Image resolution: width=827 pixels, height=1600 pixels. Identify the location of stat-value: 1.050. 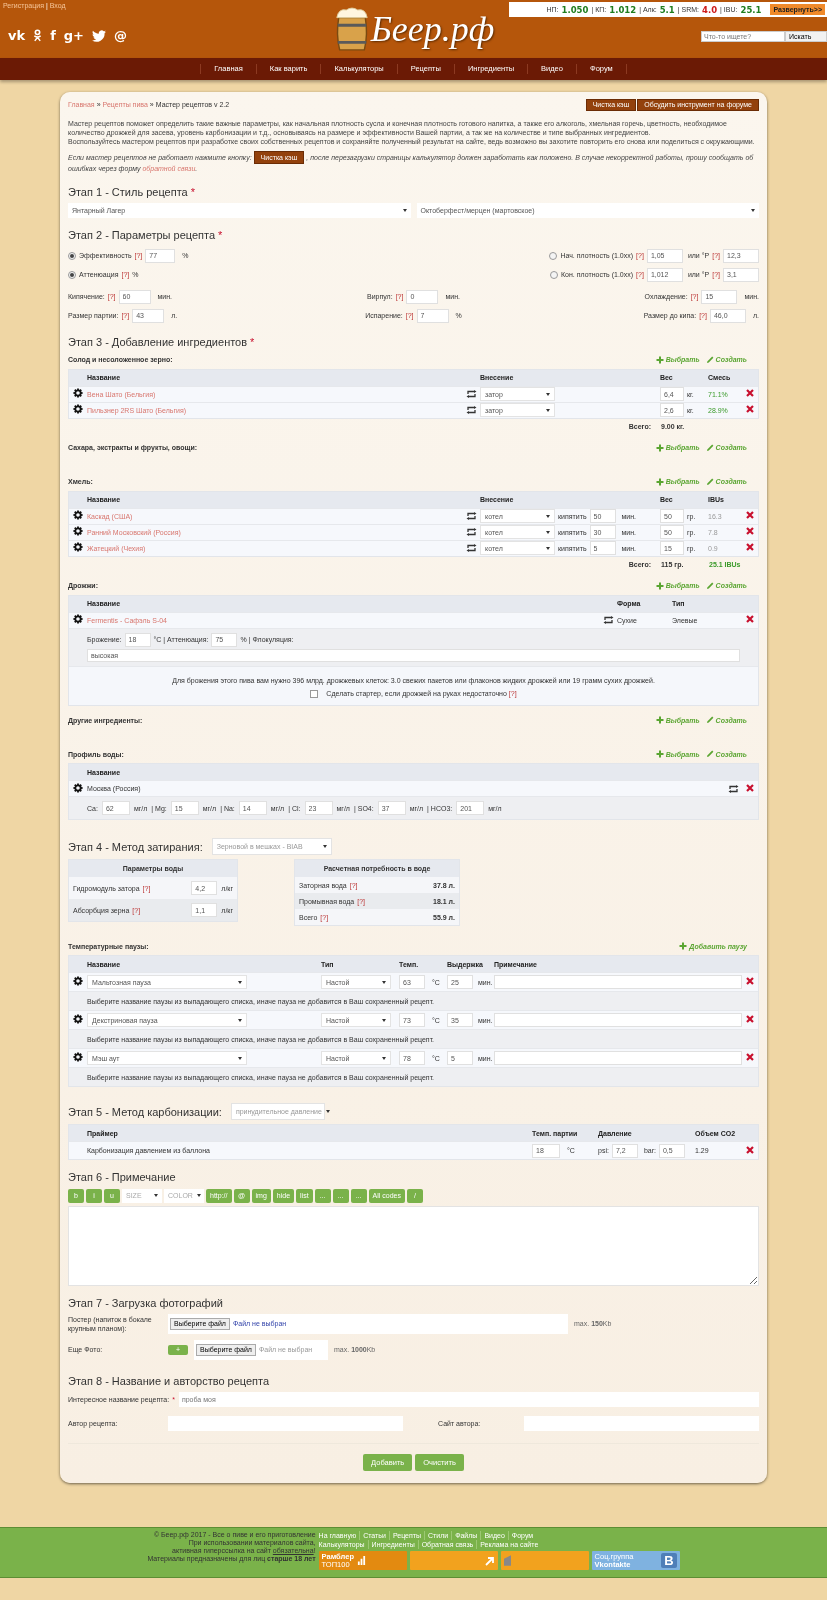
(575, 9).